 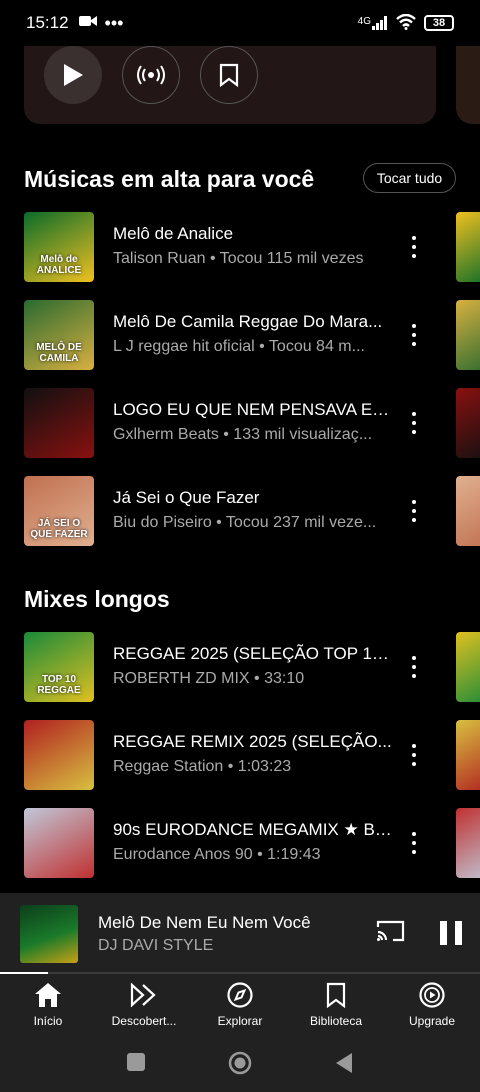 I want to click on library-icon, so click(x=336, y=995).